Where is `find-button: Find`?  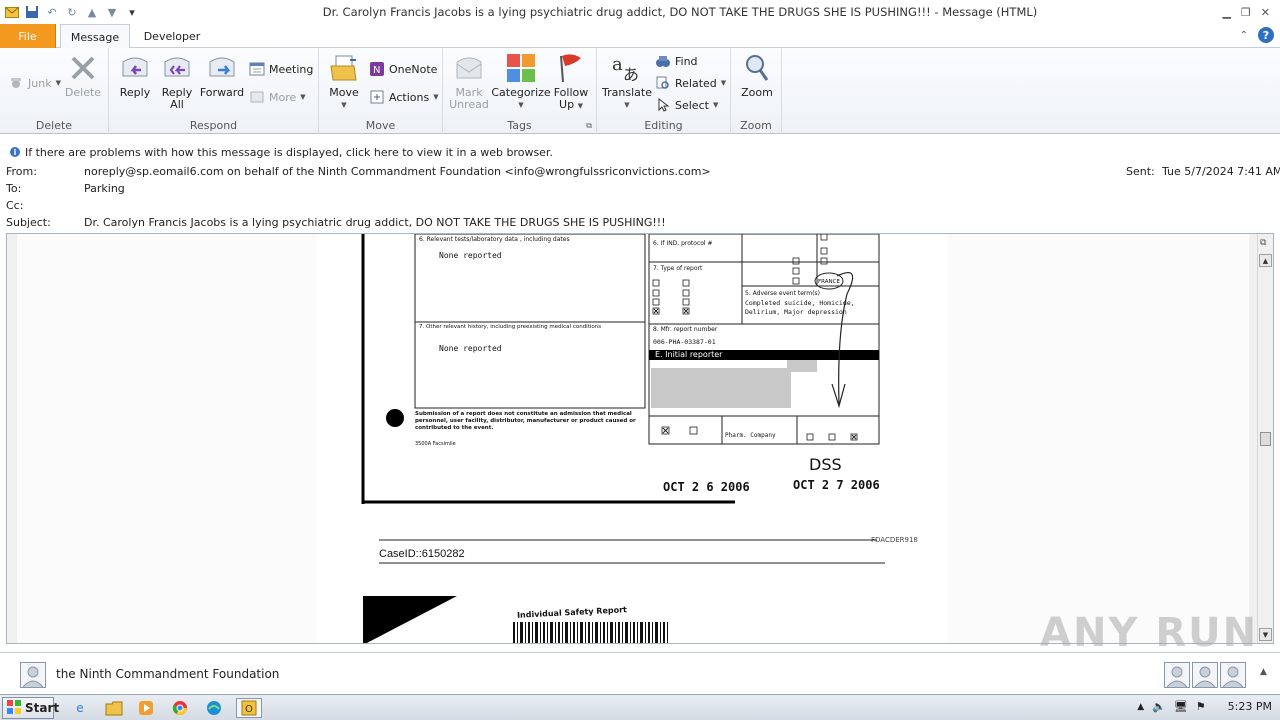 find-button: Find is located at coordinates (676, 61).